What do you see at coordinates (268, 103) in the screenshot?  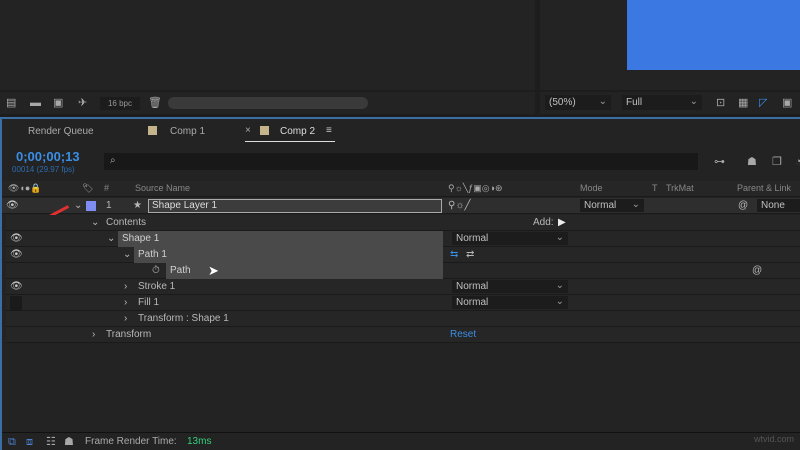 I see `project-scrollbar` at bounding box center [268, 103].